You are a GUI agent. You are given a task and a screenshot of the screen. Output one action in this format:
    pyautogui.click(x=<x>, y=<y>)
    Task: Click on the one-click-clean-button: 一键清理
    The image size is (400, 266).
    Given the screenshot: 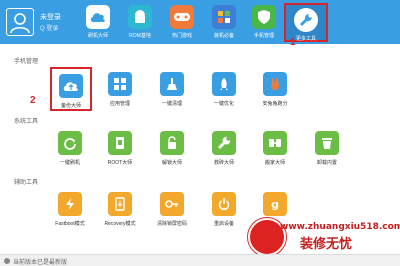 What is the action you would take?
    pyautogui.click(x=172, y=89)
    